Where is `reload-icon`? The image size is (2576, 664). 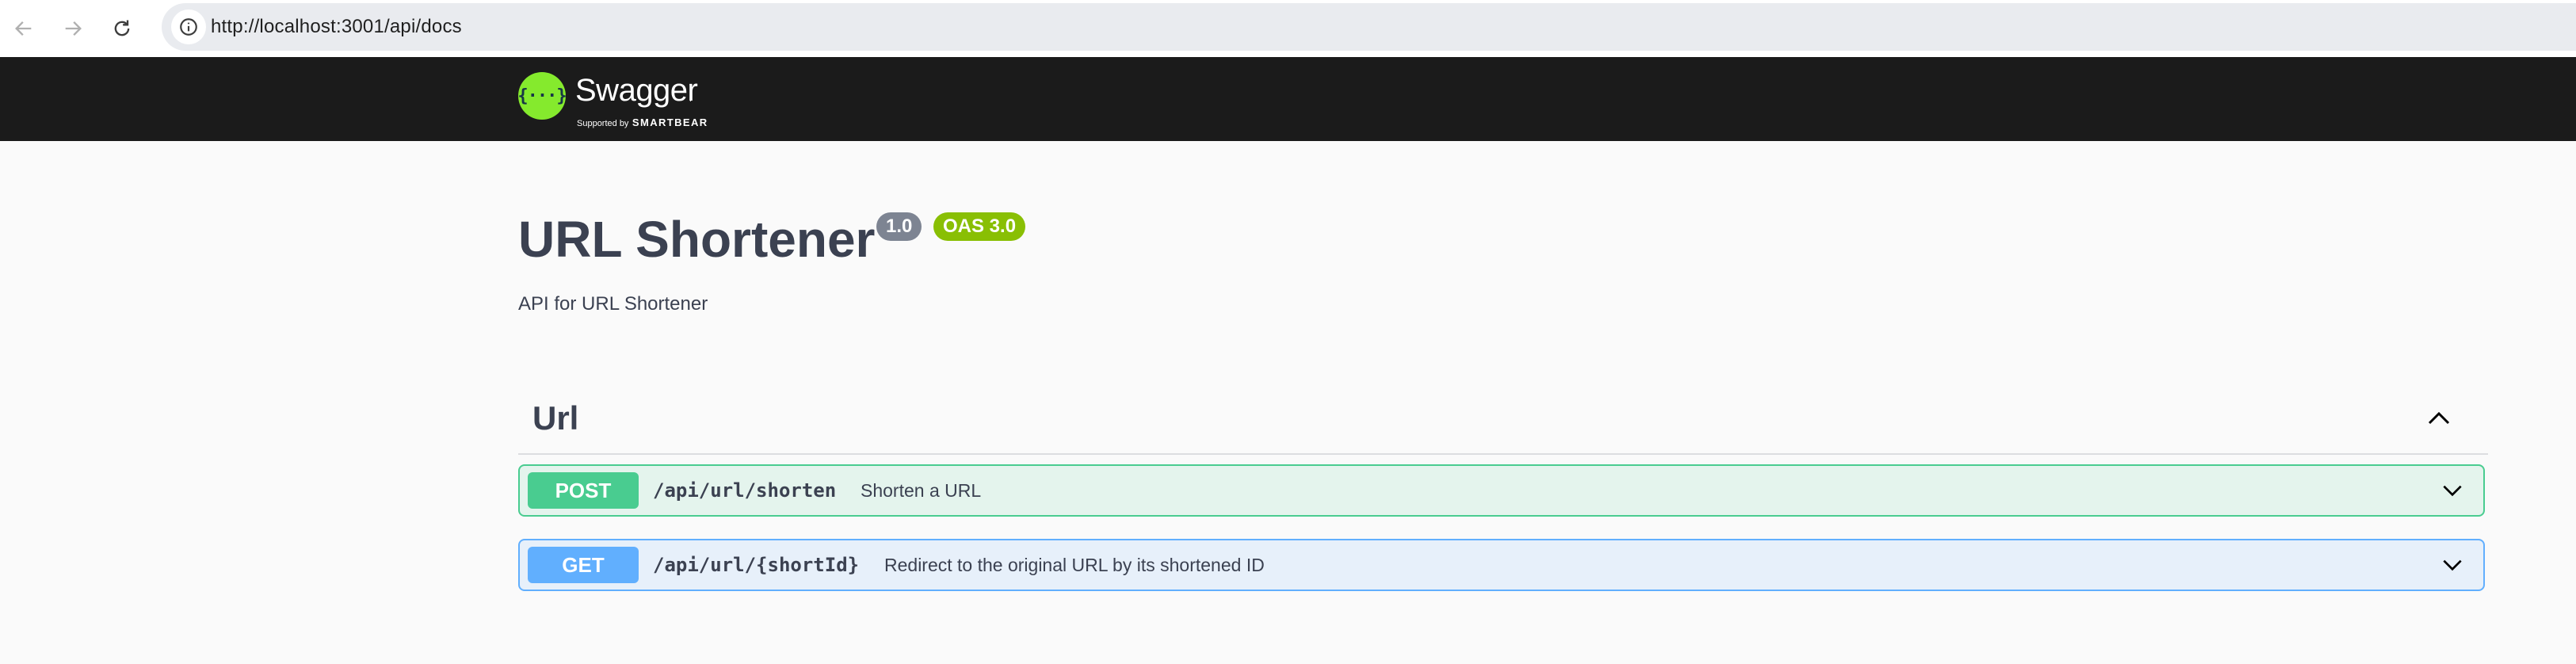
reload-icon is located at coordinates (122, 28).